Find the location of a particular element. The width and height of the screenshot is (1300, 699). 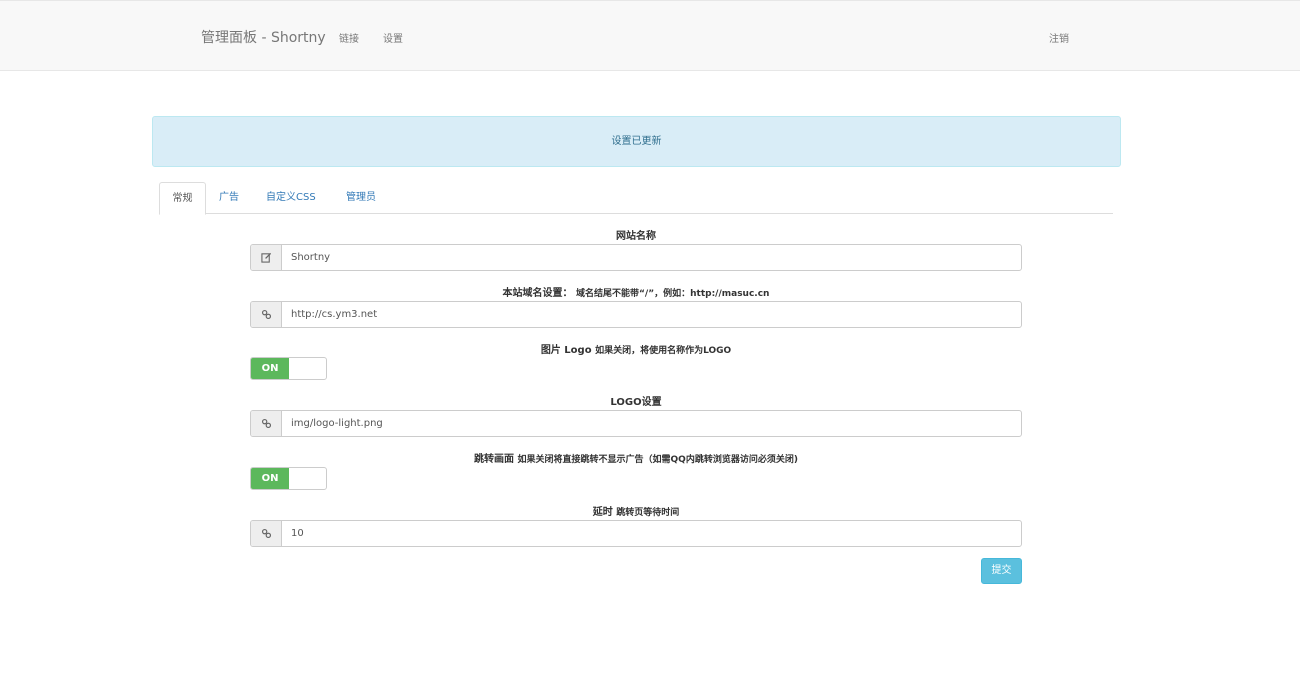

tab-custom-css: 自定义CSS is located at coordinates (291, 198).